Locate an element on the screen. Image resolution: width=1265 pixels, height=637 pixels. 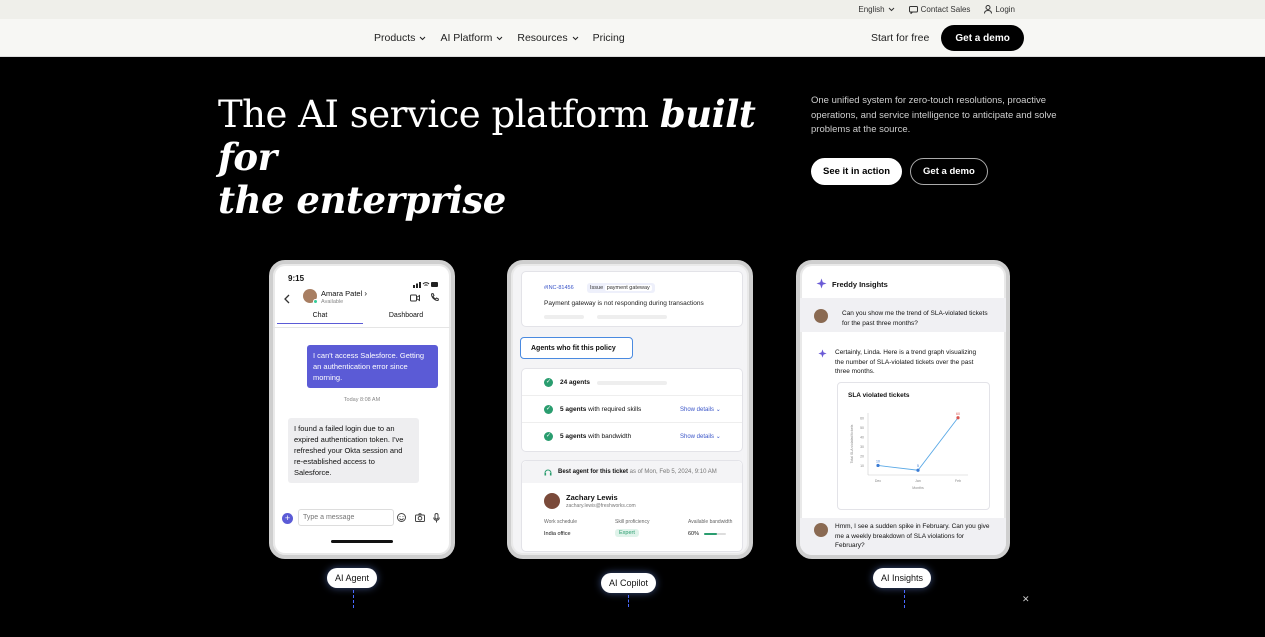
agent-avatar is located at coordinates (552, 501).